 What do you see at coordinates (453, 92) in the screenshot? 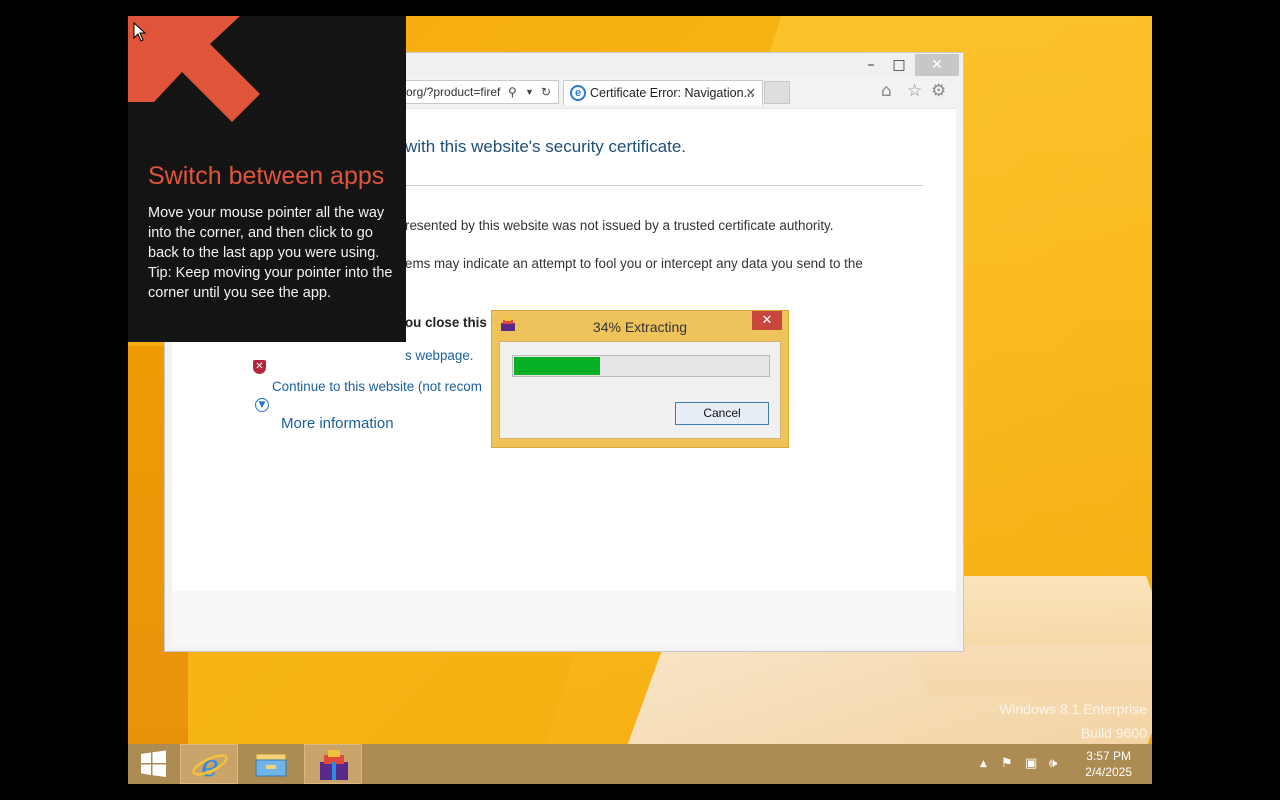
I see `address-text: org/?product=firef` at bounding box center [453, 92].